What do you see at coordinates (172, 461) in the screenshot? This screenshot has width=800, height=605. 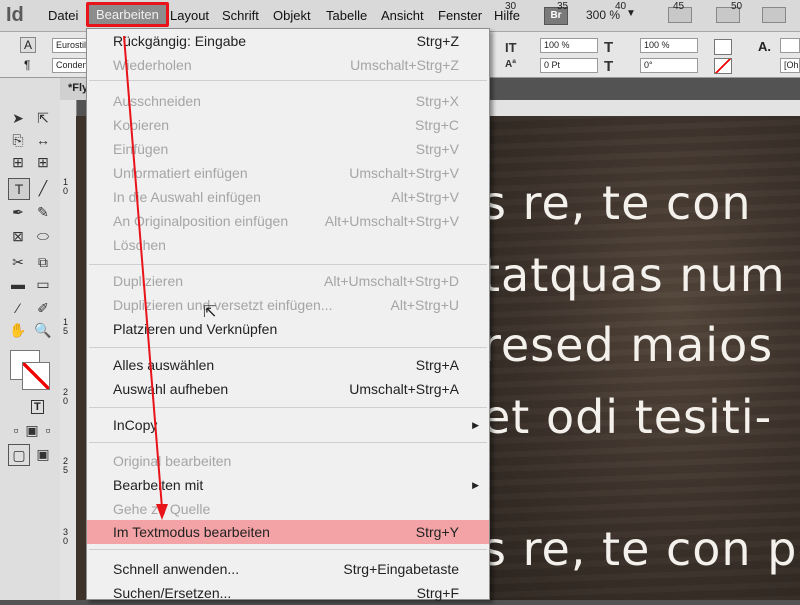 I see `menu-item-label: Original bearbeiten` at bounding box center [172, 461].